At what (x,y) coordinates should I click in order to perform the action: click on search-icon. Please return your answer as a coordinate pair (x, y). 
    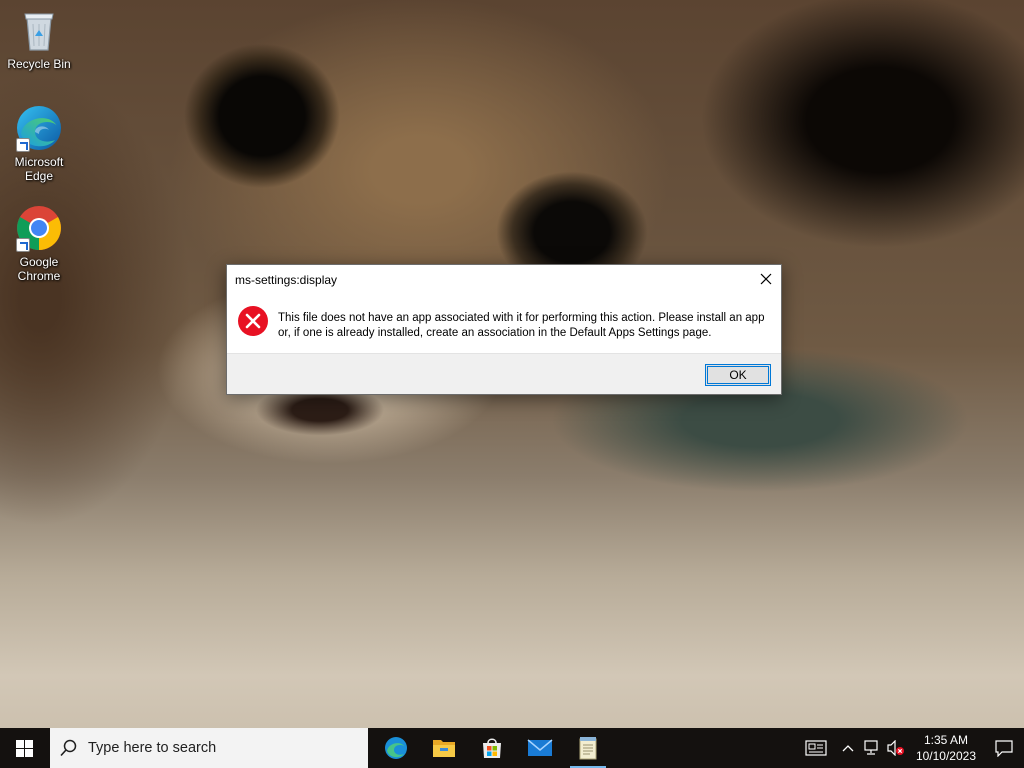
    Looking at the image, I should click on (68, 748).